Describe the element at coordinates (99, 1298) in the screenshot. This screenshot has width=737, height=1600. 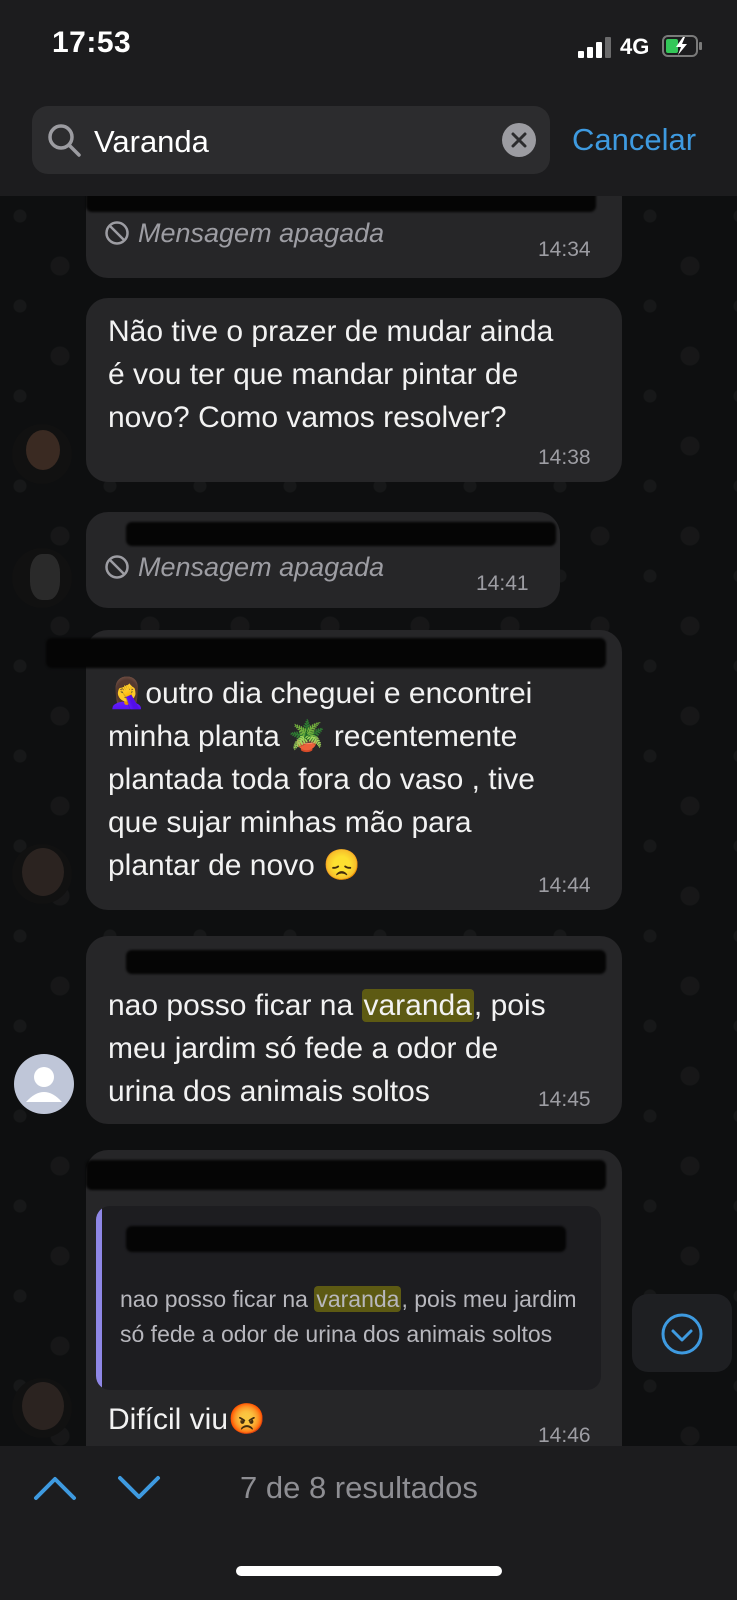
I see `quote-bar` at that location.